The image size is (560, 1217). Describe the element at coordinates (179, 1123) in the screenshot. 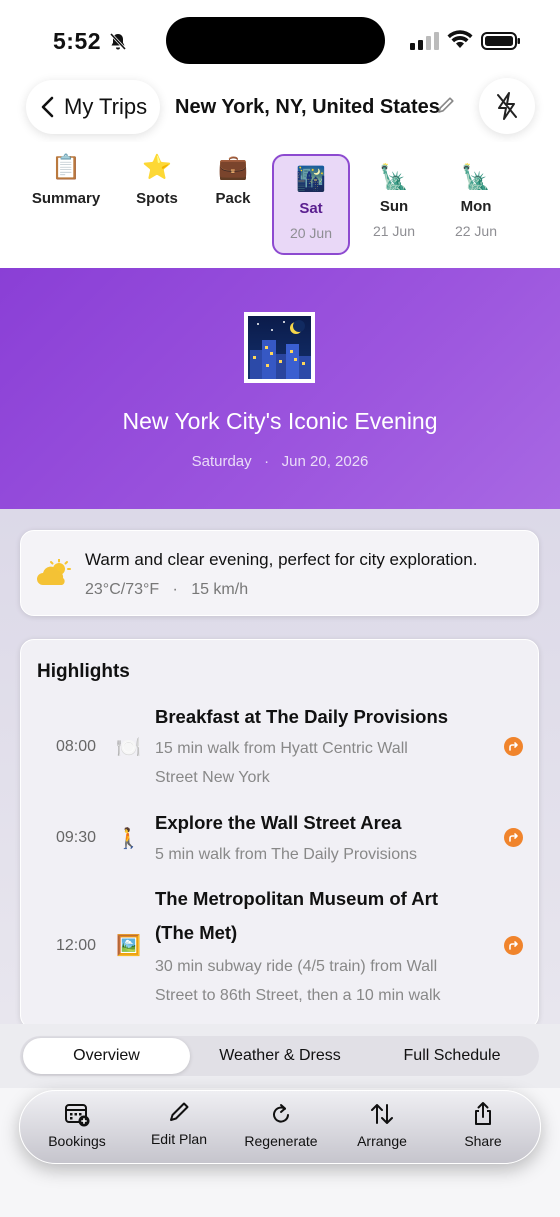

I see `edit-plan-button: Edit Plan` at that location.